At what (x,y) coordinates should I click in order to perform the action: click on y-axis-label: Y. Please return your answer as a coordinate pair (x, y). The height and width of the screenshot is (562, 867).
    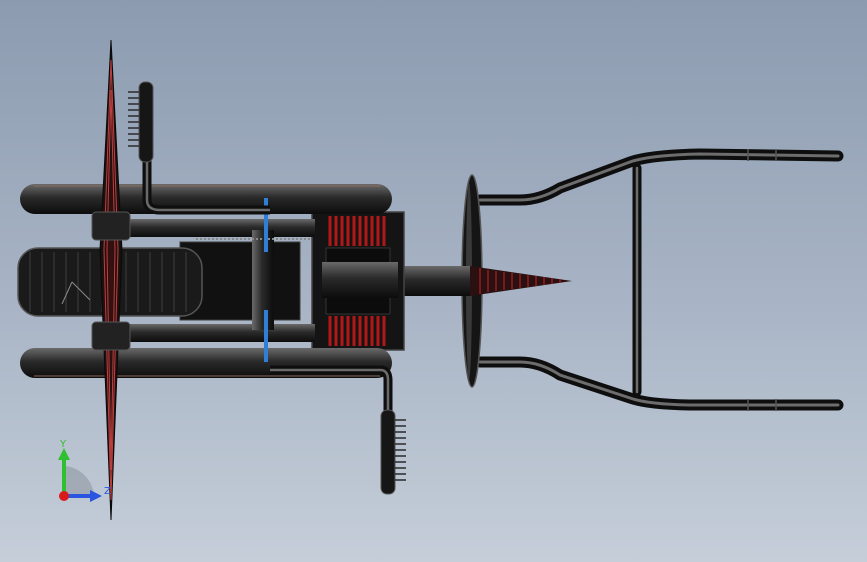
    Looking at the image, I should click on (63, 444).